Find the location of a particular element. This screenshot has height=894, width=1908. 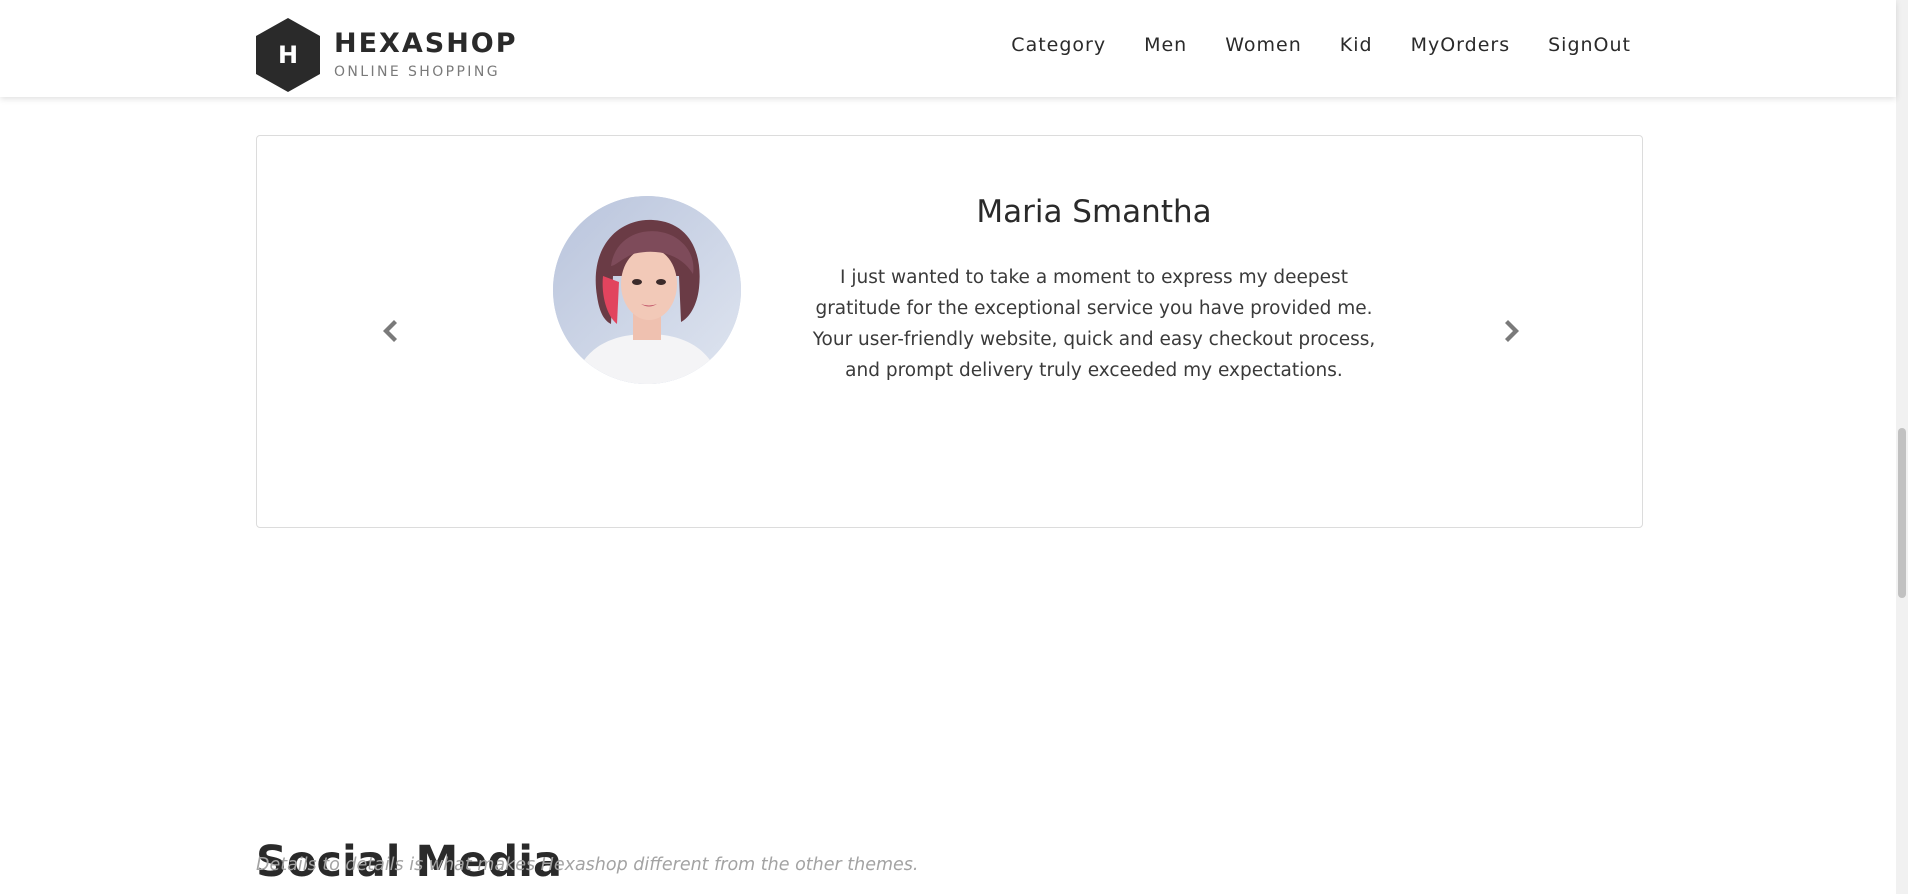

carousel-prev-button is located at coordinates (389, 331).